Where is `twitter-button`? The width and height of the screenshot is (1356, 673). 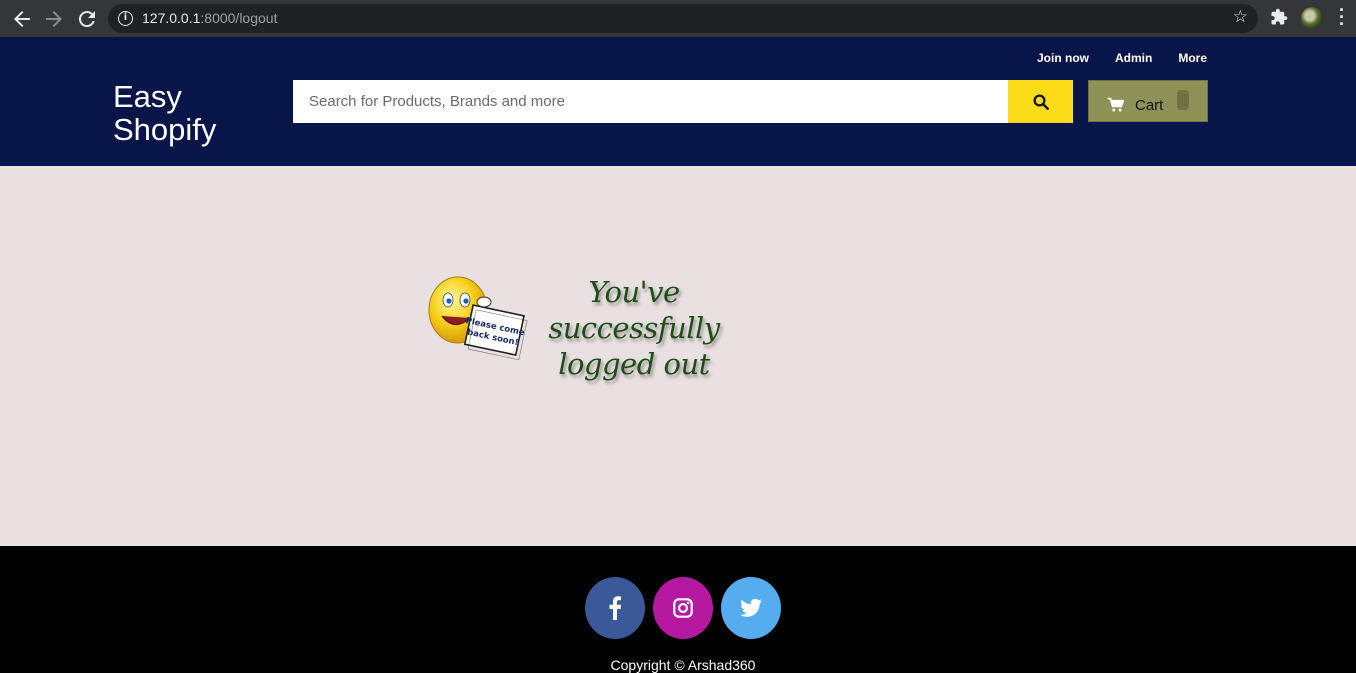 twitter-button is located at coordinates (751, 608).